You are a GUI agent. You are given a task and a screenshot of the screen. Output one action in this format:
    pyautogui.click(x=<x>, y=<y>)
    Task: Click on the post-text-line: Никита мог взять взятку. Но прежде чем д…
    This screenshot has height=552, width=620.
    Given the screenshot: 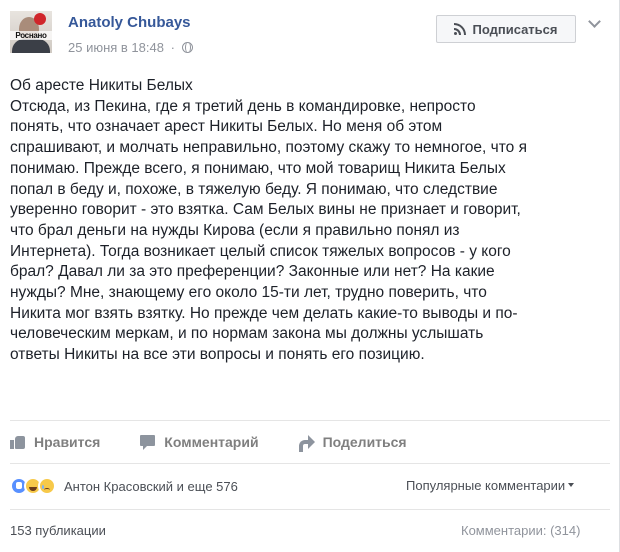 What is the action you would take?
    pyautogui.click(x=264, y=313)
    